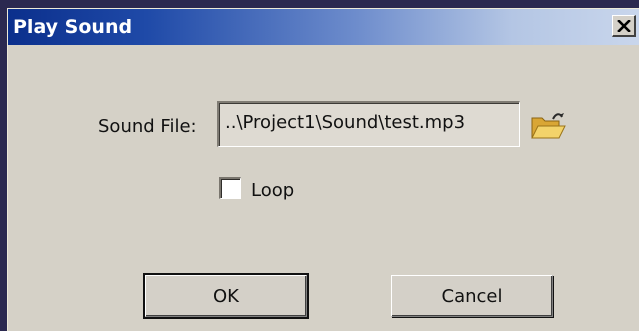  What do you see at coordinates (73, 27) in the screenshot?
I see `dialog-title: Play Sound` at bounding box center [73, 27].